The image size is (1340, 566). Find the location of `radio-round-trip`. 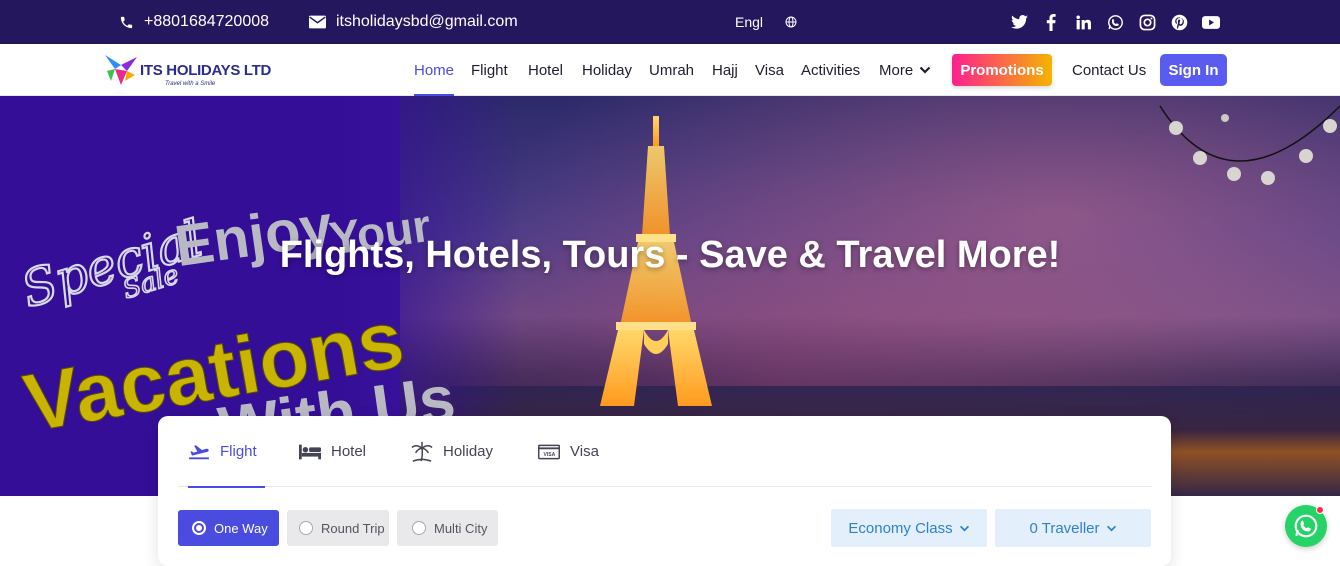

radio-round-trip is located at coordinates (306, 528).